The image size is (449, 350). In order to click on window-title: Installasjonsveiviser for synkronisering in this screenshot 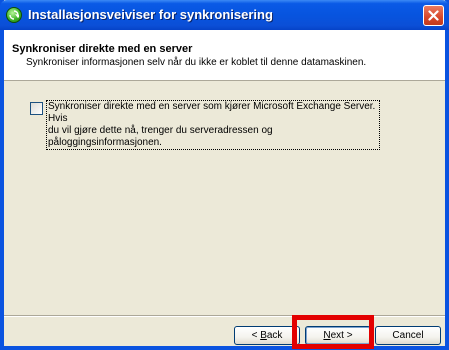, I will do `click(150, 14)`.